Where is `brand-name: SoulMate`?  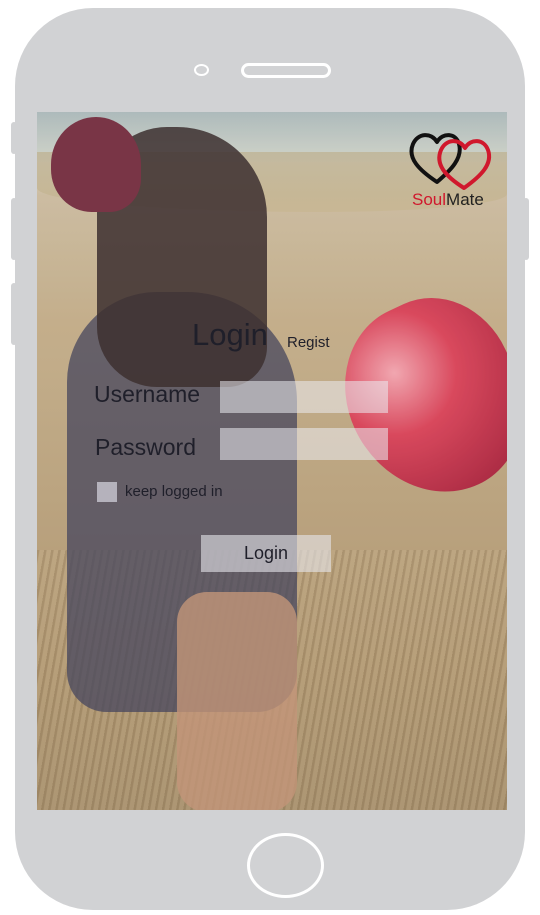
brand-name: SoulMate is located at coordinates (448, 200).